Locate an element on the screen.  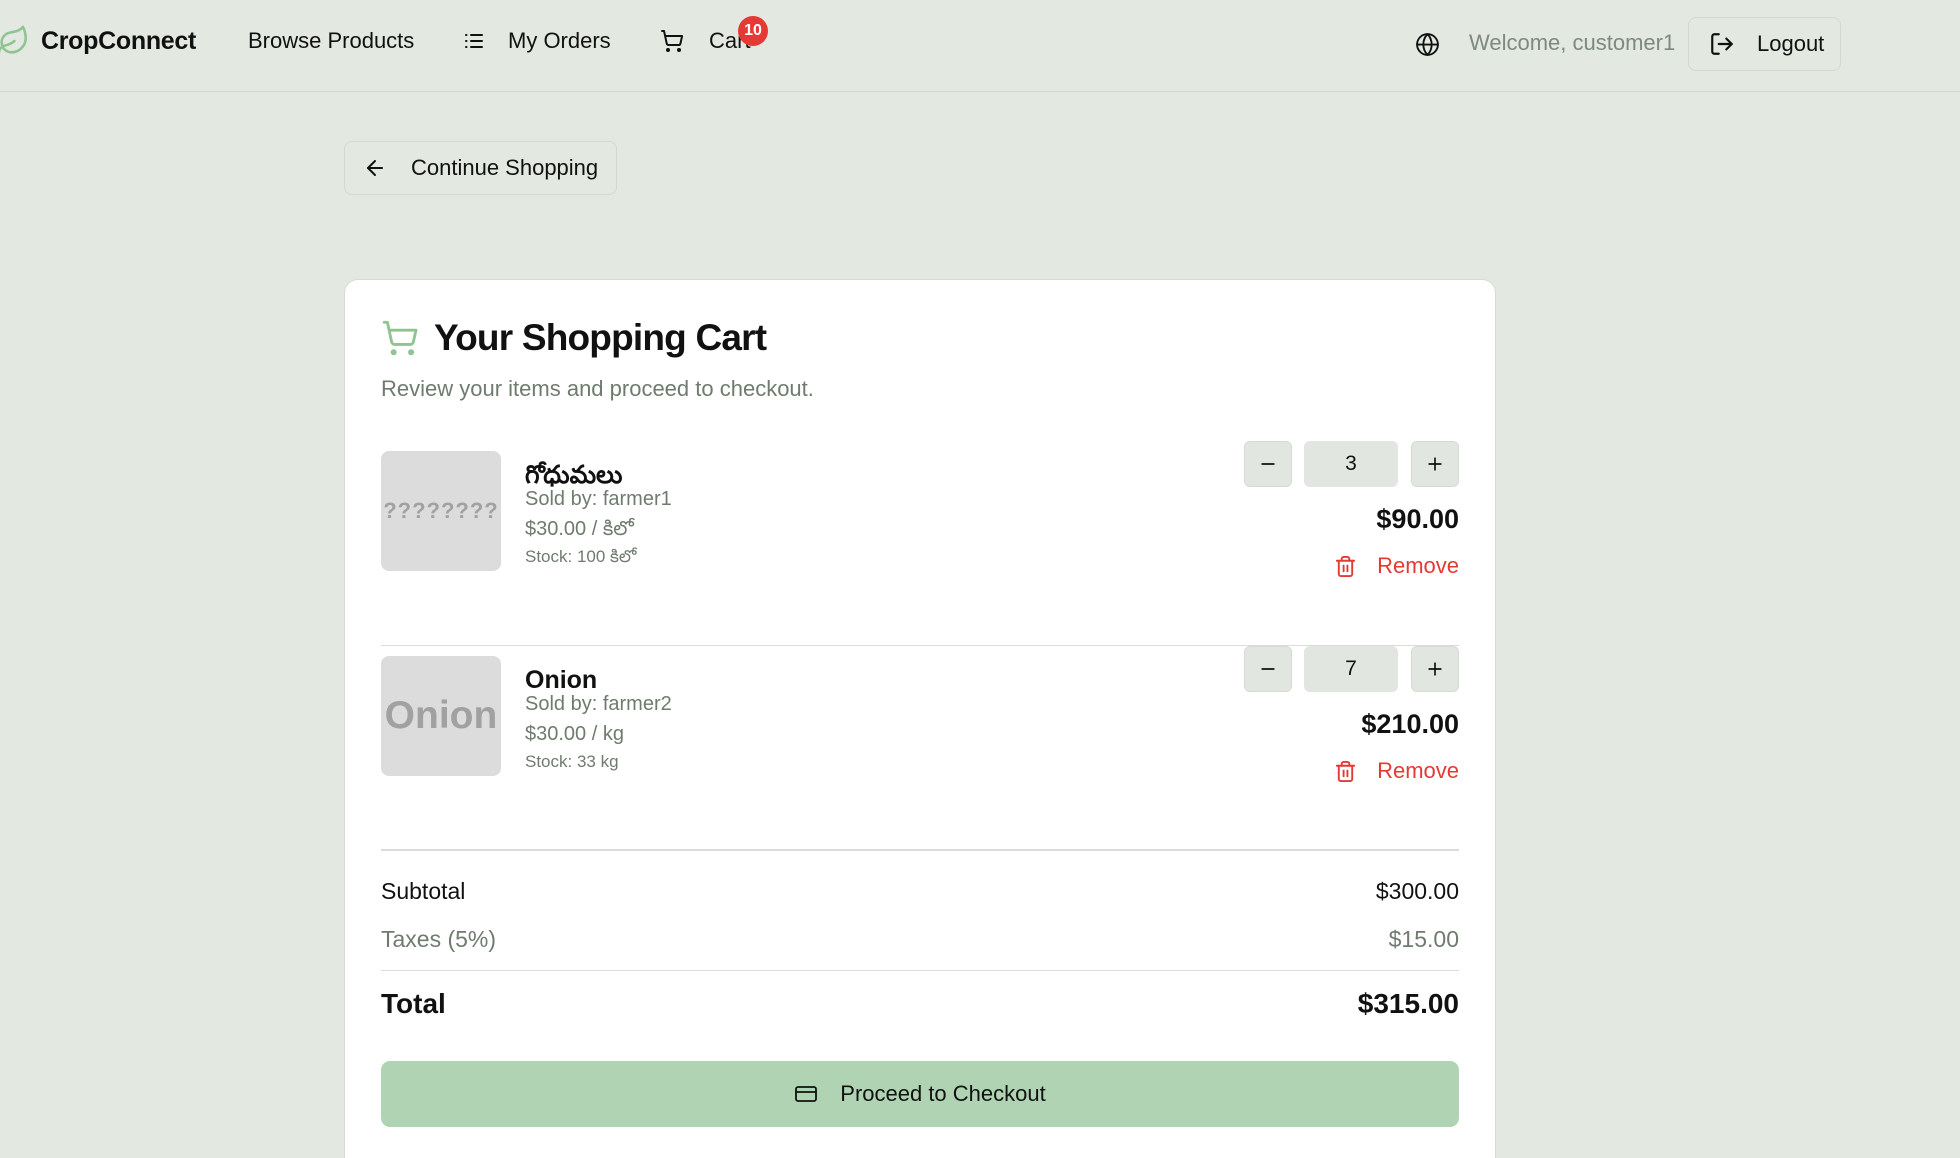
product-stock: Stock: 33 kg is located at coordinates (572, 761).